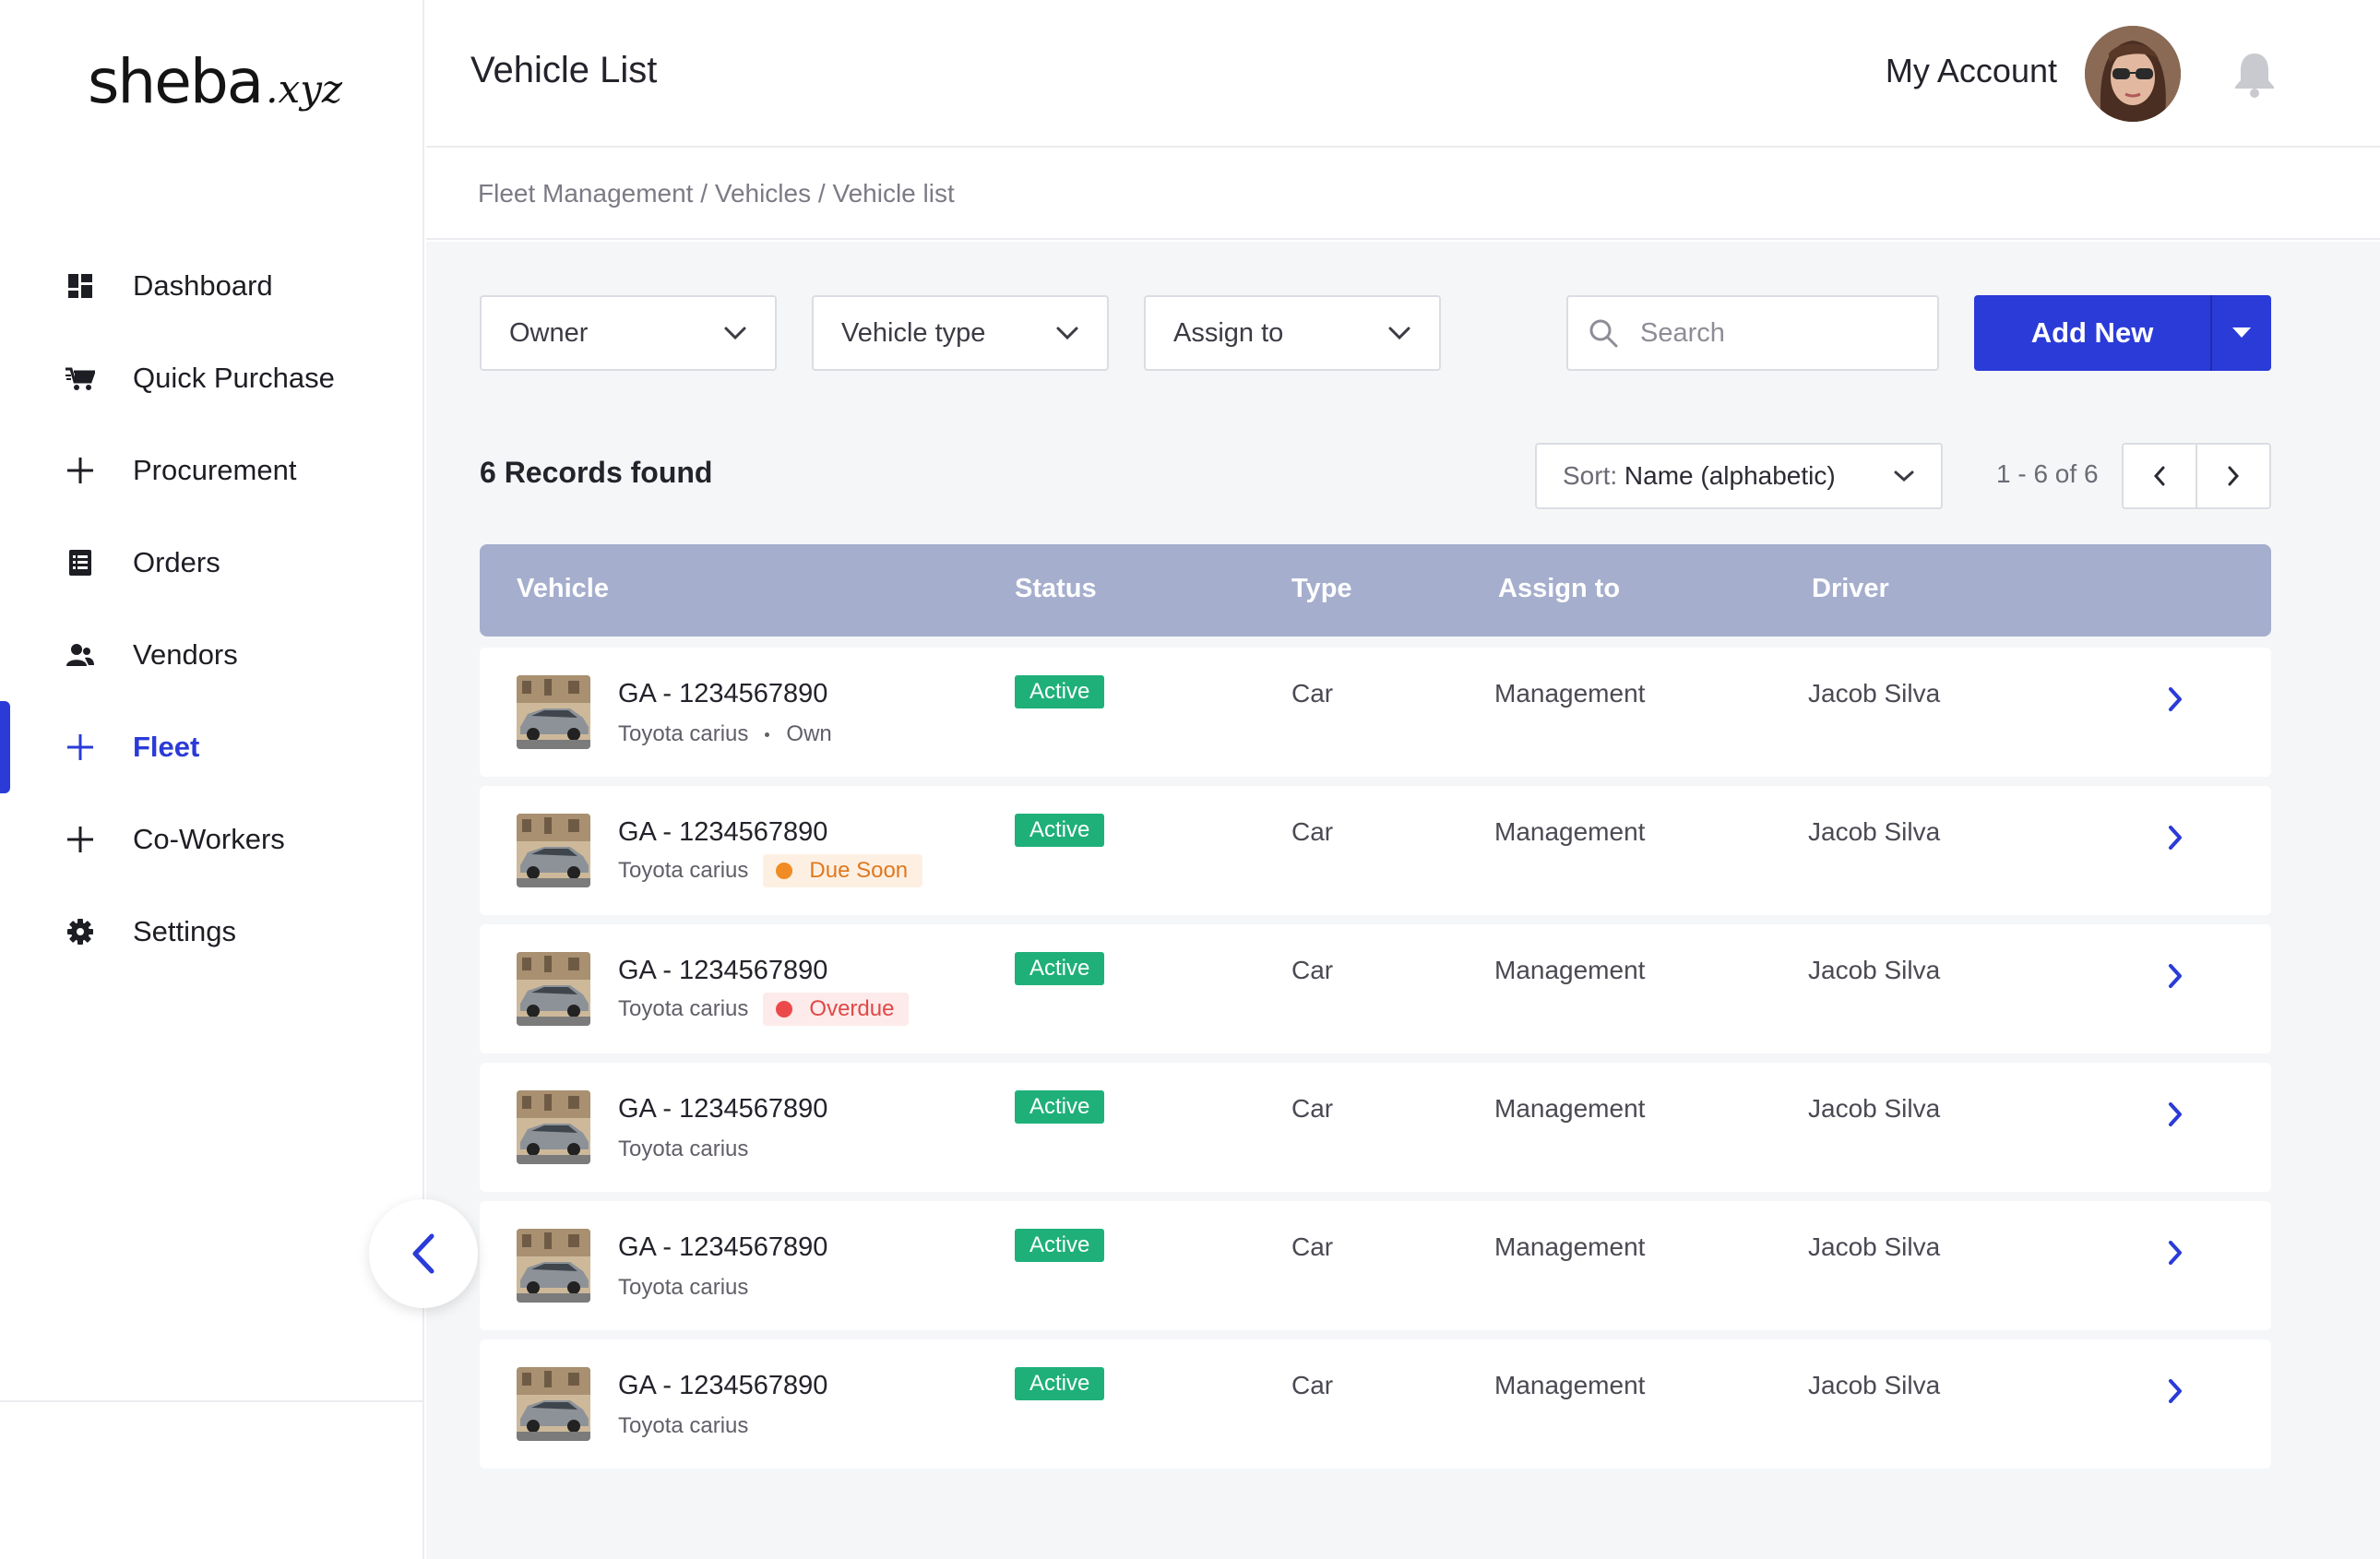  Describe the element at coordinates (212, 747) in the screenshot. I see `sidebar-item-fleet: Fleet` at that location.